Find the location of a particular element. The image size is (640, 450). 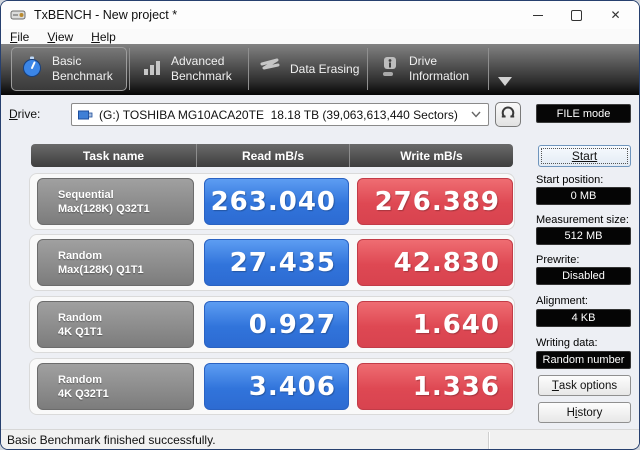

drive-icon is located at coordinates (85, 115).